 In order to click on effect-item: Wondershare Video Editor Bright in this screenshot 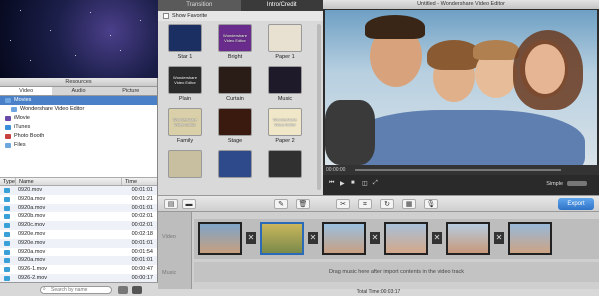, I will do `click(235, 43)`.